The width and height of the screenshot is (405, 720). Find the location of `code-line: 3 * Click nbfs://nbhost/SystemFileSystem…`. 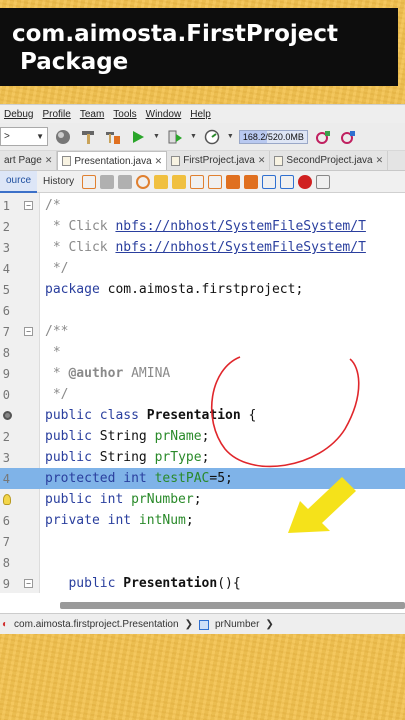

code-line: 3 * Click nbfs://nbhost/SystemFileSystem… is located at coordinates (202, 247).